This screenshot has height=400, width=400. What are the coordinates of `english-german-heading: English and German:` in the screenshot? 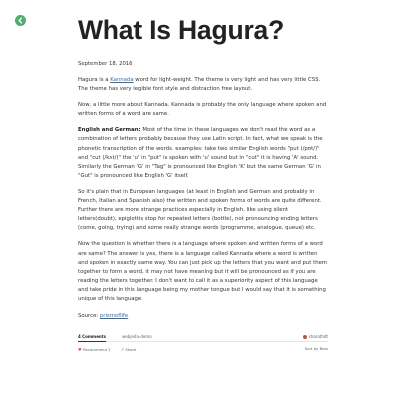 It's located at (109, 130).